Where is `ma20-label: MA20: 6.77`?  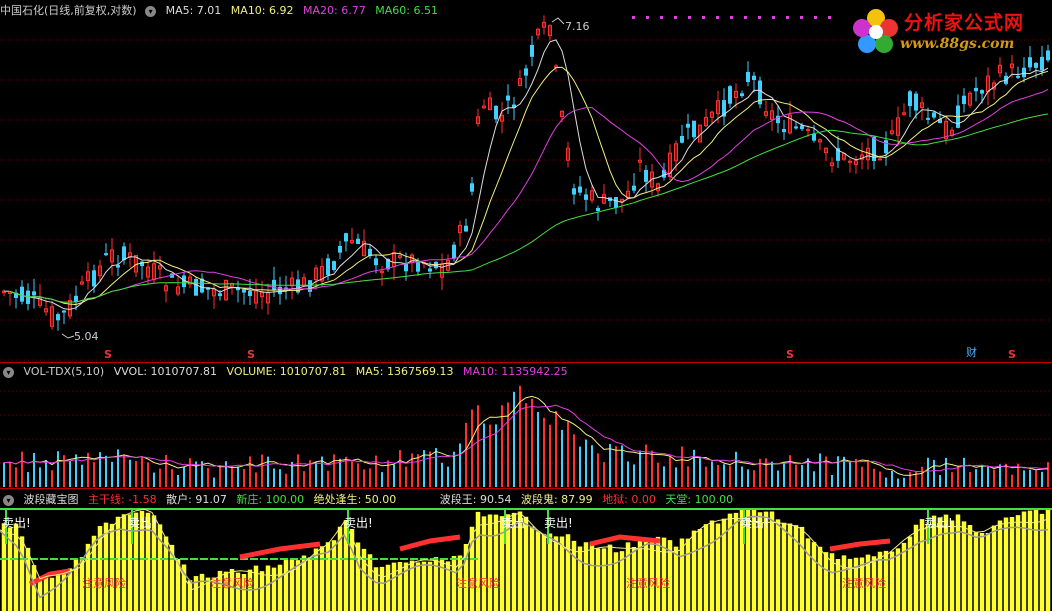 ma20-label: MA20: 6.77 is located at coordinates (334, 10).